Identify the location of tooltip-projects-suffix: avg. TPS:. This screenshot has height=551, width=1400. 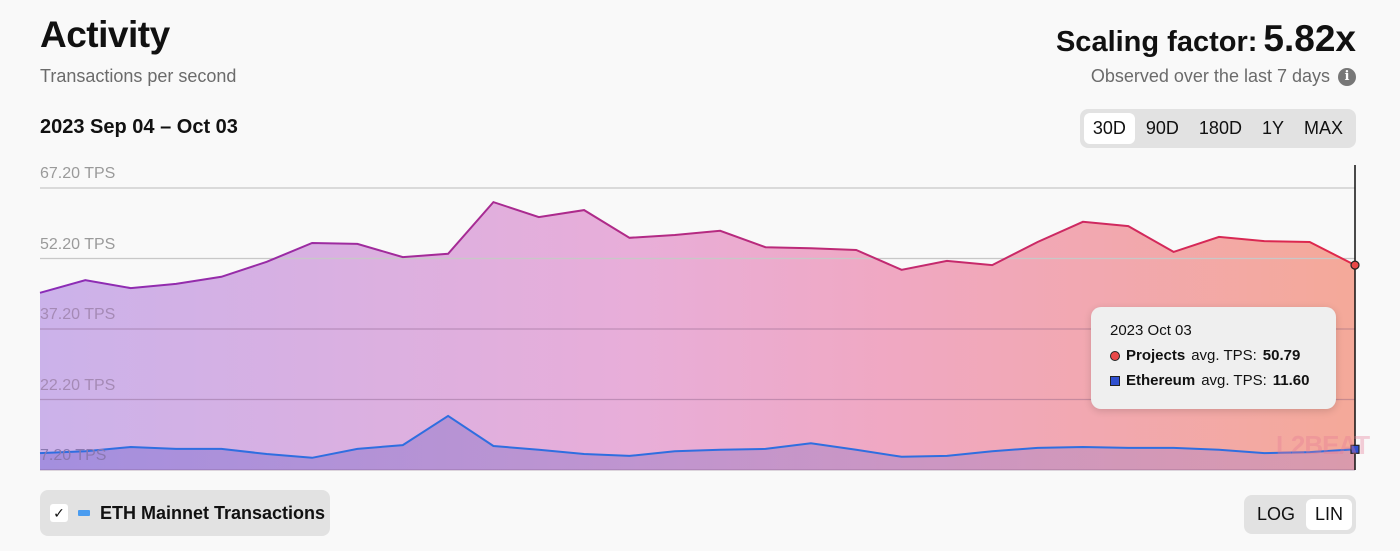
(1224, 355).